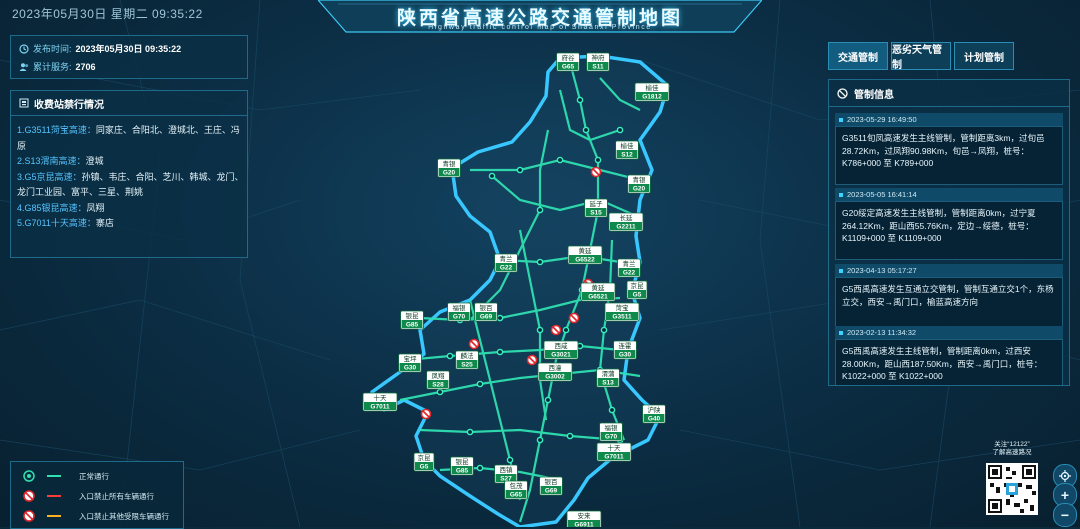  I want to click on highway-label-name: 西镇, so click(507, 469).